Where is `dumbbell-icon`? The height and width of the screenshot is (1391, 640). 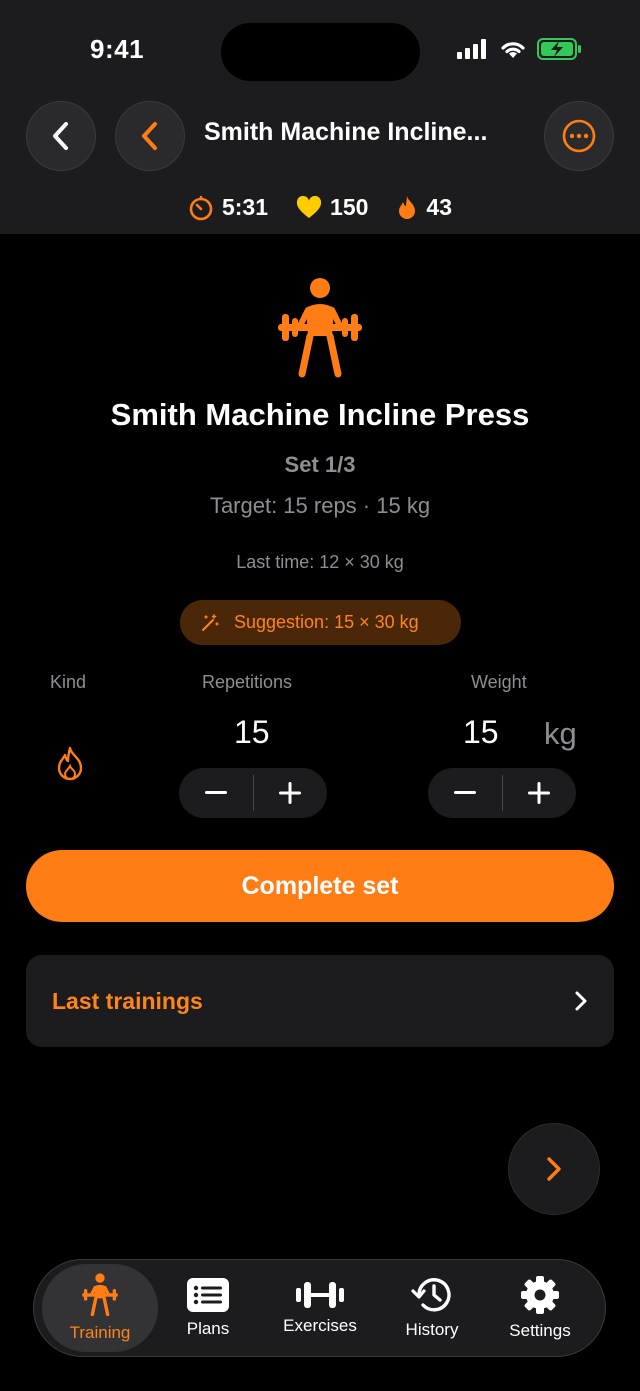
dumbbell-icon is located at coordinates (320, 1295).